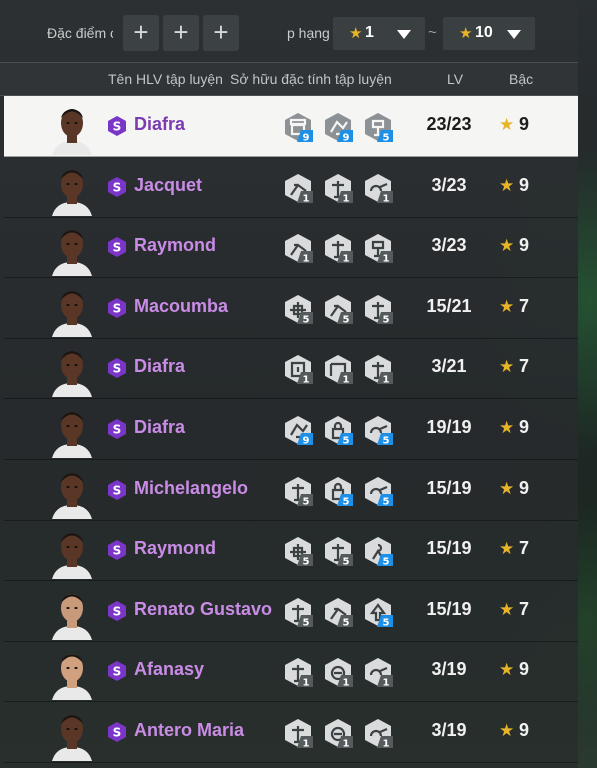  What do you see at coordinates (291, 672) in the screenshot?
I see `coach-row: S Afanasy 1 1 1 3/19 ★ 9` at bounding box center [291, 672].